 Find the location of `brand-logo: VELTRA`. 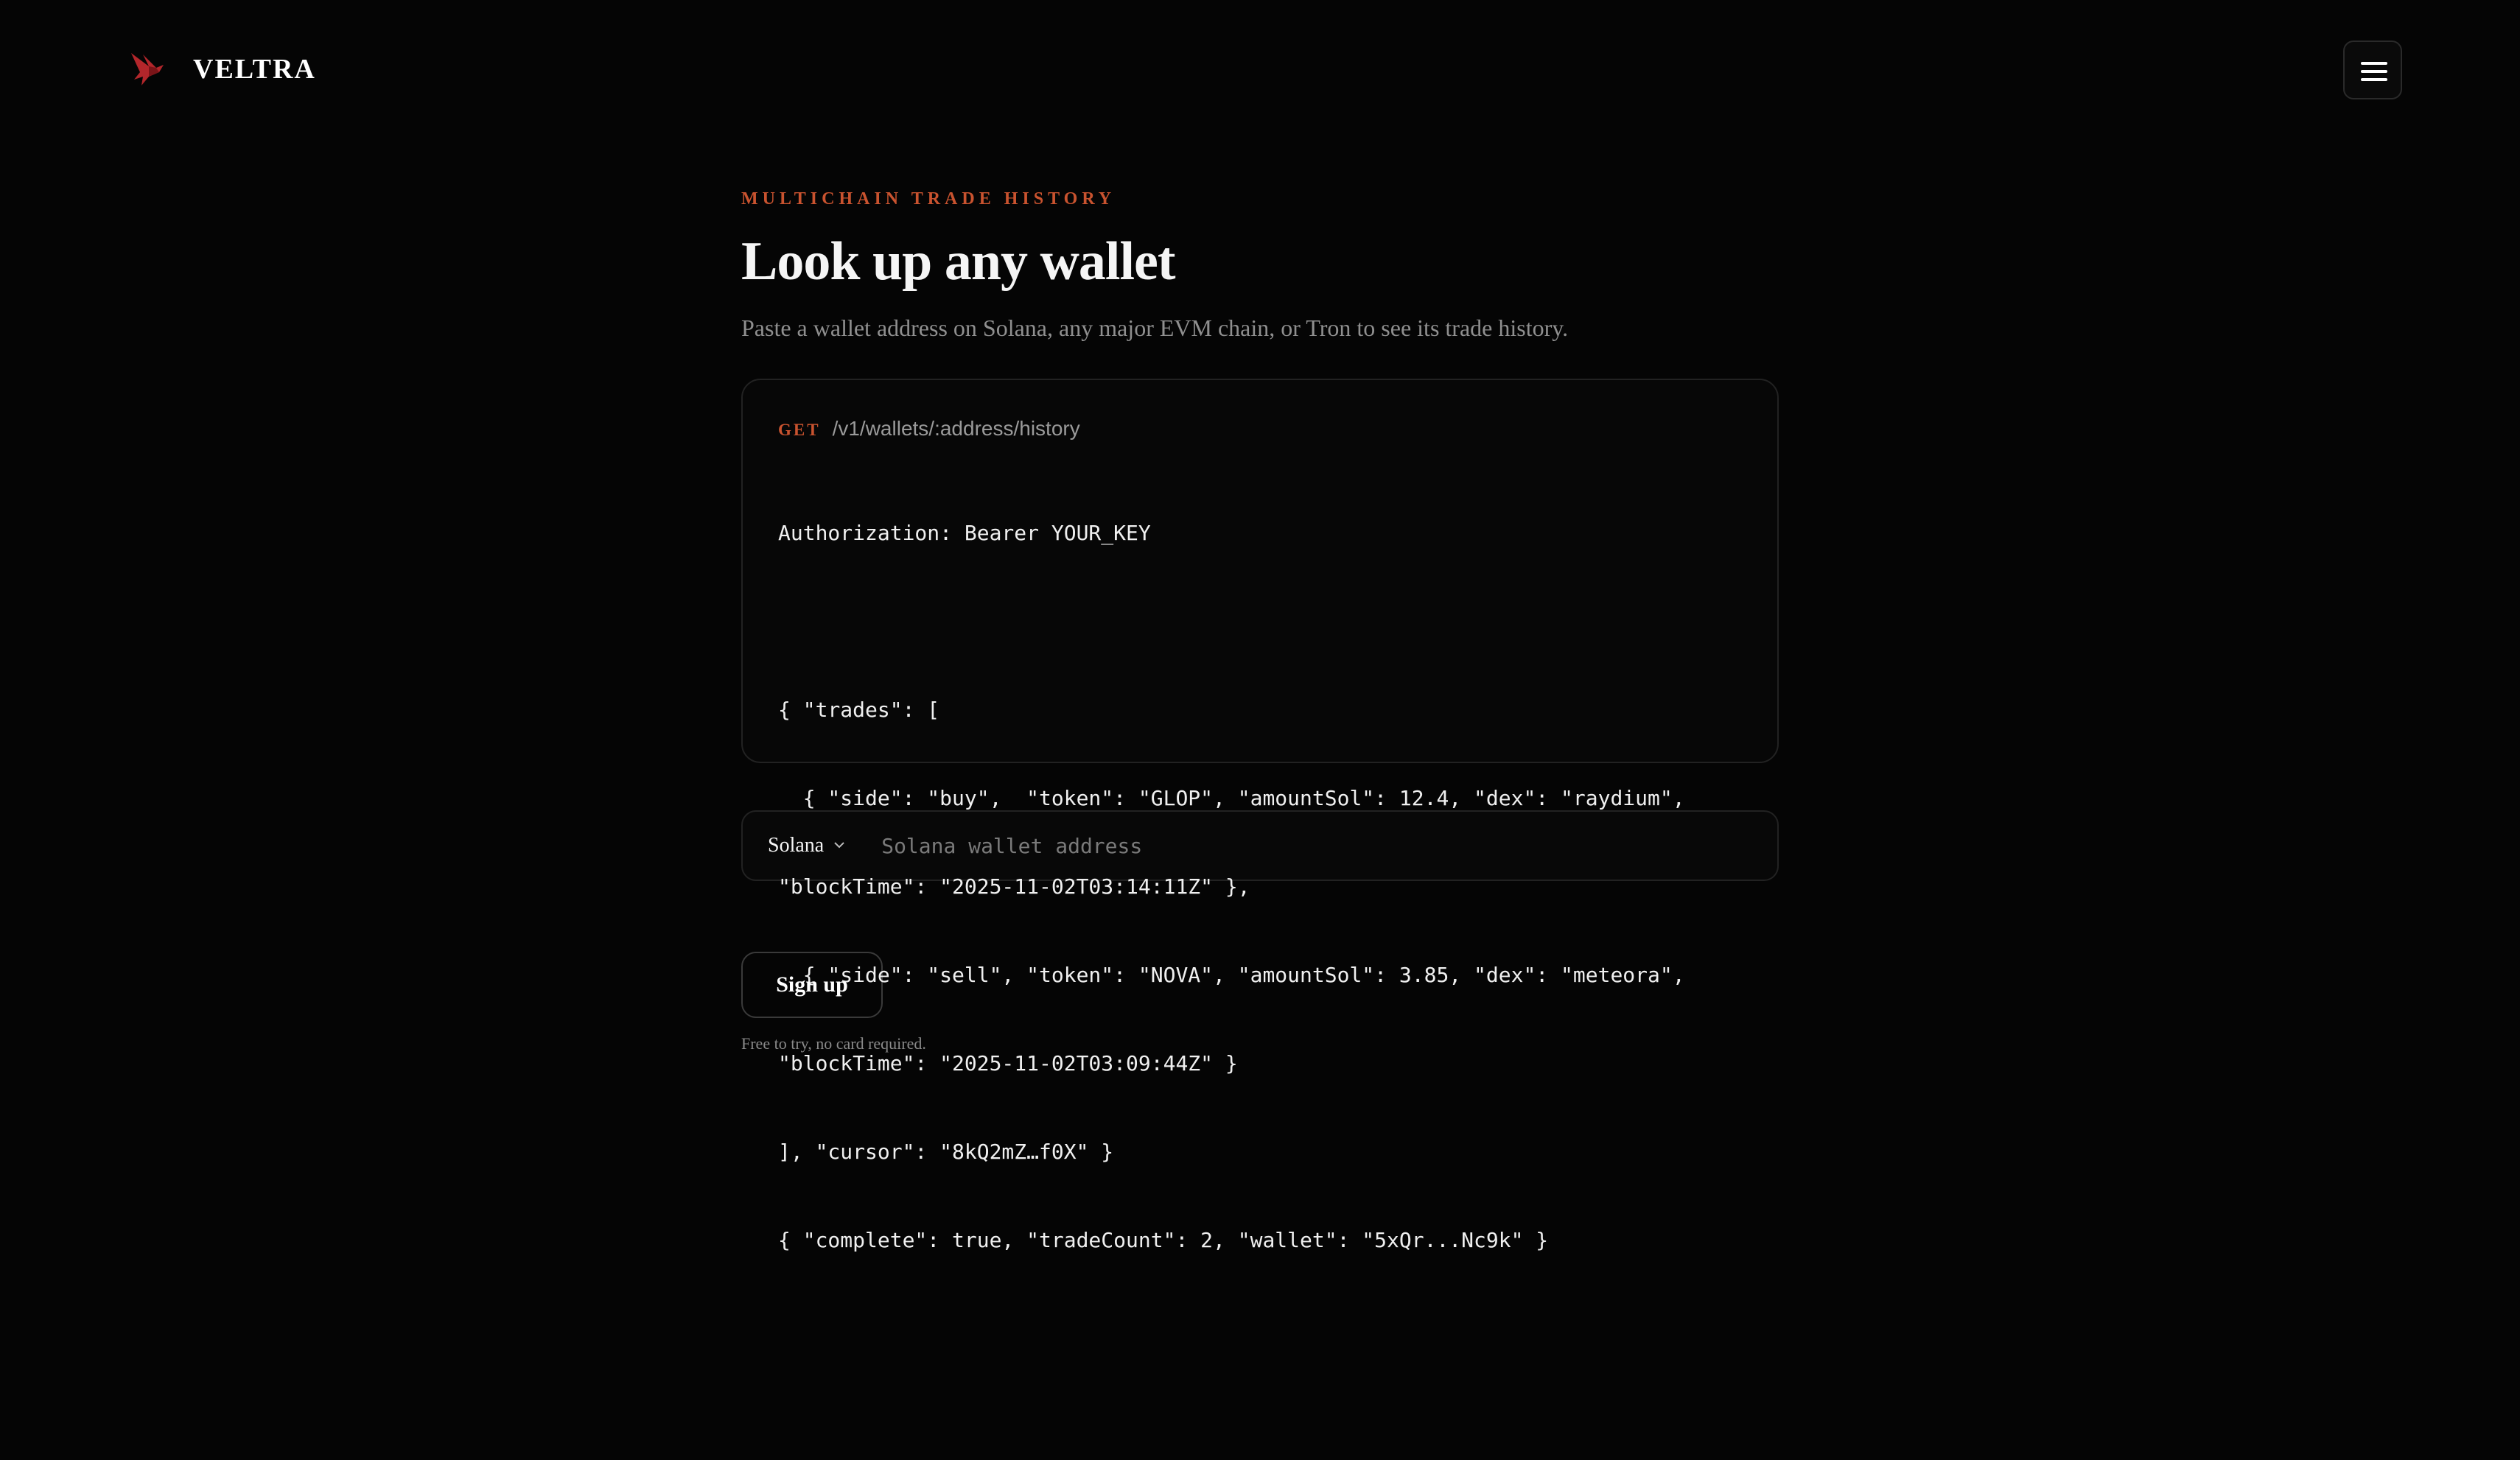

brand-logo: VELTRA is located at coordinates (221, 69).